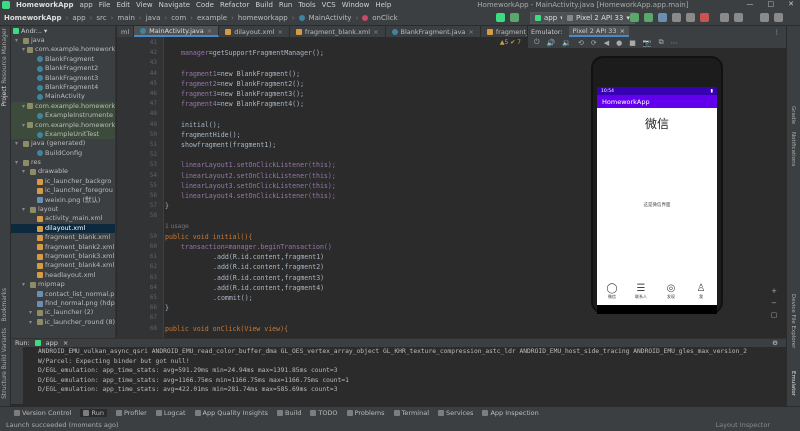 The height and width of the screenshot is (431, 800). I want to click on apply-changes-icon, so click(648, 17).